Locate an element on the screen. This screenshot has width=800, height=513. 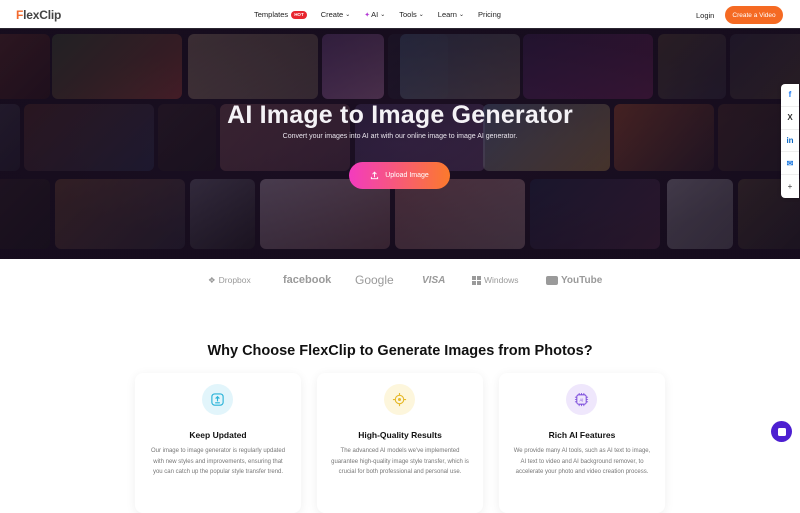
more-share-icon: + is located at coordinates (790, 186).